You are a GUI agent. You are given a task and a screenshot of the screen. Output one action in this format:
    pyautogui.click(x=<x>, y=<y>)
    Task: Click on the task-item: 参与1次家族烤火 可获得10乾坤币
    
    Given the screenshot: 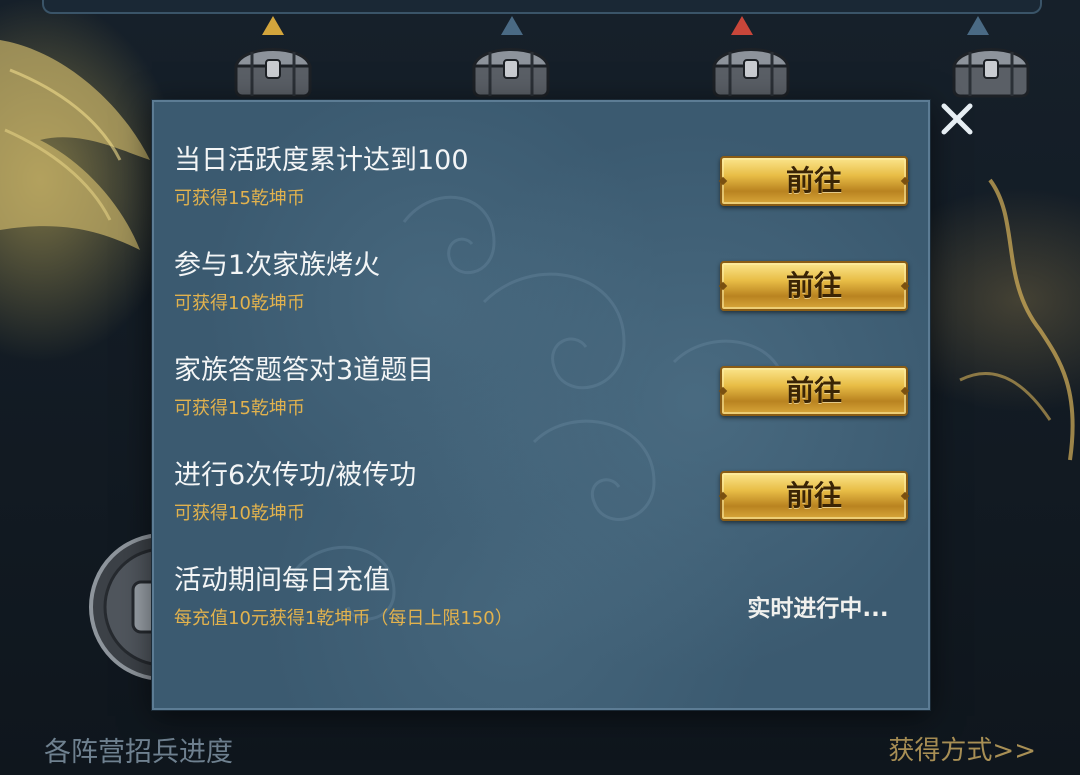 What is the action you would take?
    pyautogui.click(x=454, y=282)
    